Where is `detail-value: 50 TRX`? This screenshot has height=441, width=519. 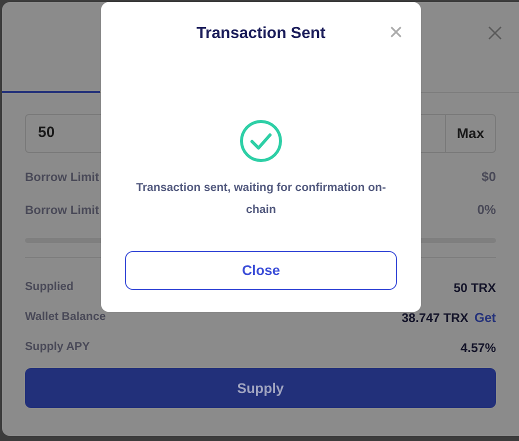
detail-value: 50 TRX is located at coordinates (475, 288).